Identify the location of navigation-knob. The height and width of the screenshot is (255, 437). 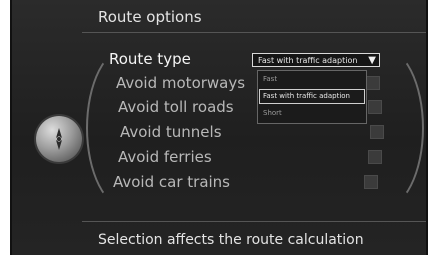
(59, 139).